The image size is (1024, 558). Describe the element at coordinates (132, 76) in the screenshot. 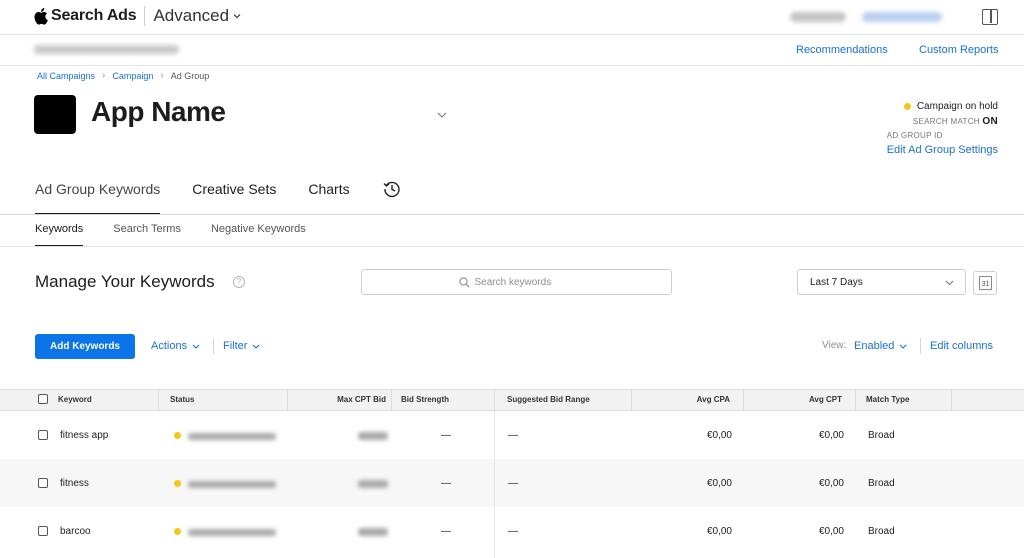

I see `breadcrumb-campaign: Campaign` at that location.